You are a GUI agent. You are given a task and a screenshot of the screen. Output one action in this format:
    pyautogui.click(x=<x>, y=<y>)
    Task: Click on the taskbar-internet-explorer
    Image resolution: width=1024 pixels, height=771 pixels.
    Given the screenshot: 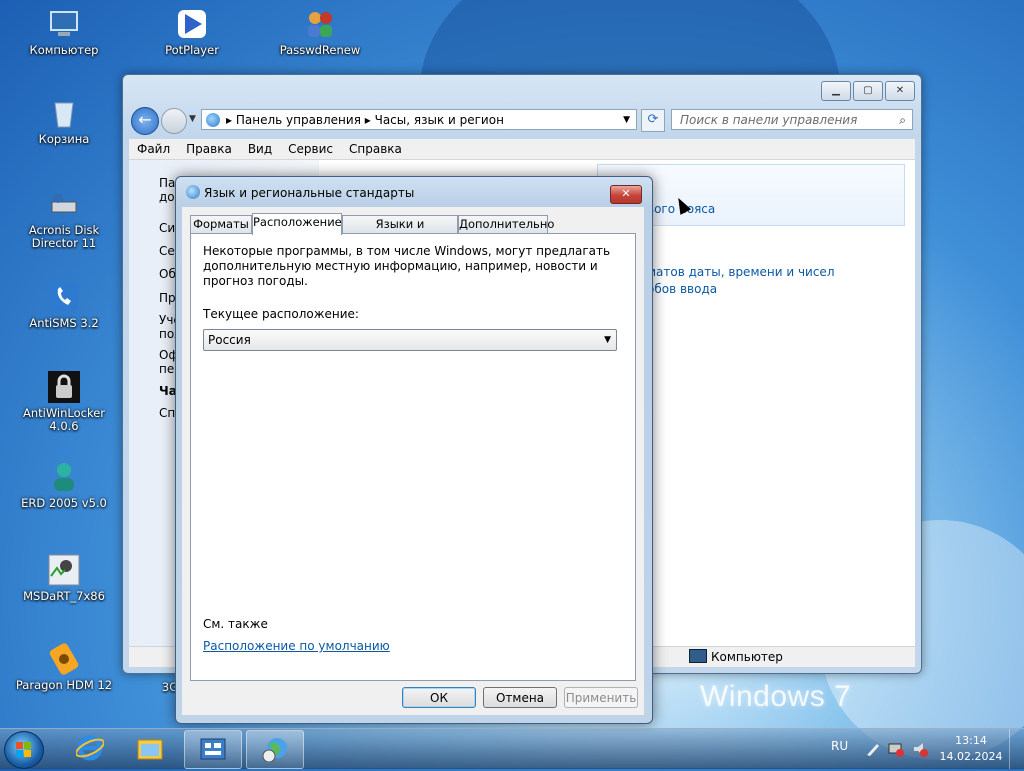 What is the action you would take?
    pyautogui.click(x=90, y=748)
    